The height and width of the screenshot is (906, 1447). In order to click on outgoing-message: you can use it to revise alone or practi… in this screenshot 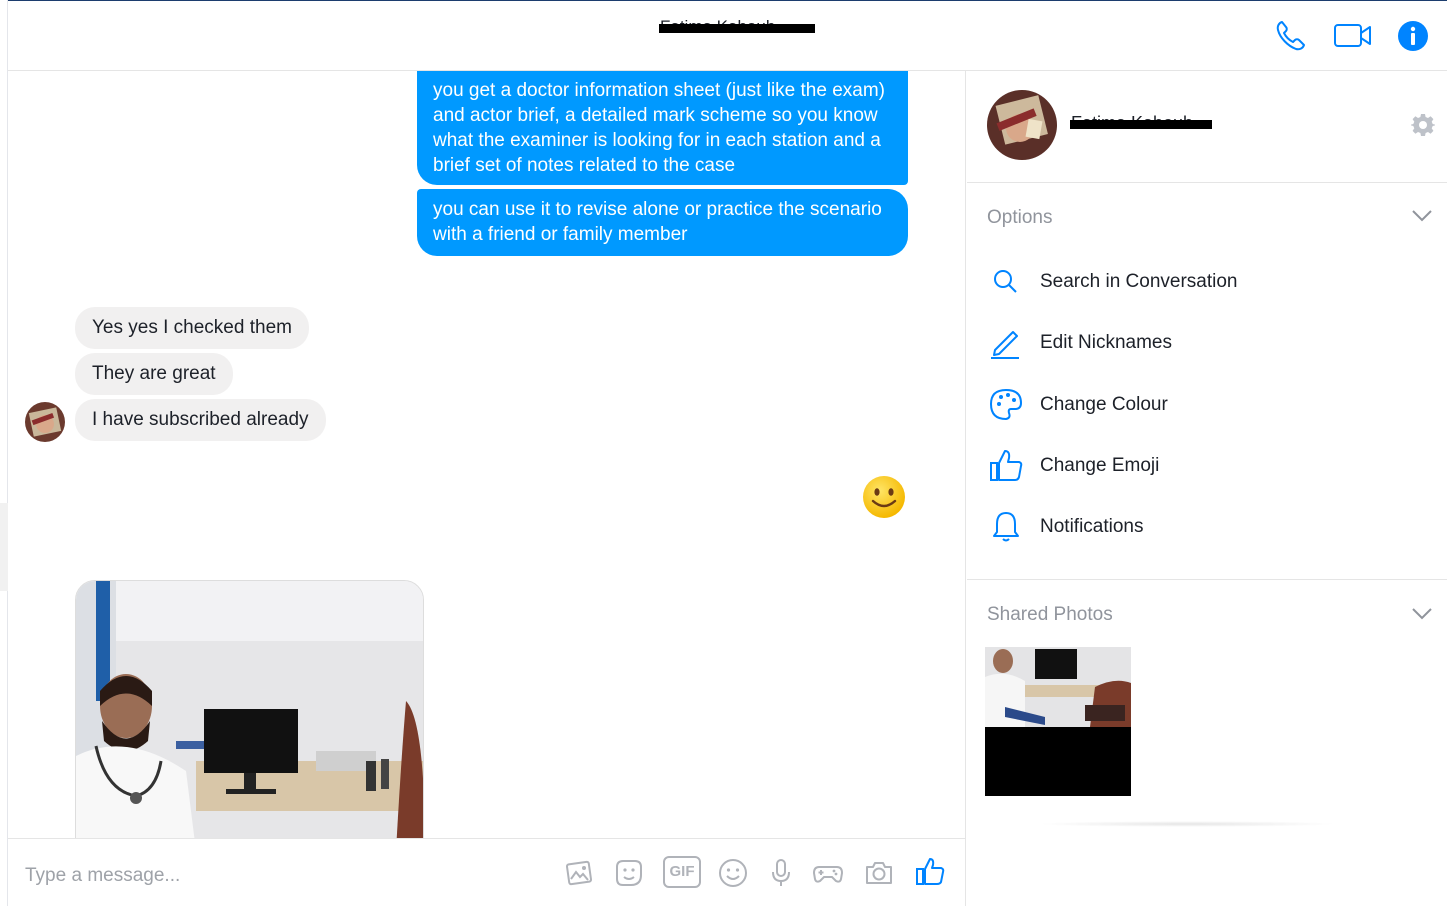, I will do `click(662, 222)`.